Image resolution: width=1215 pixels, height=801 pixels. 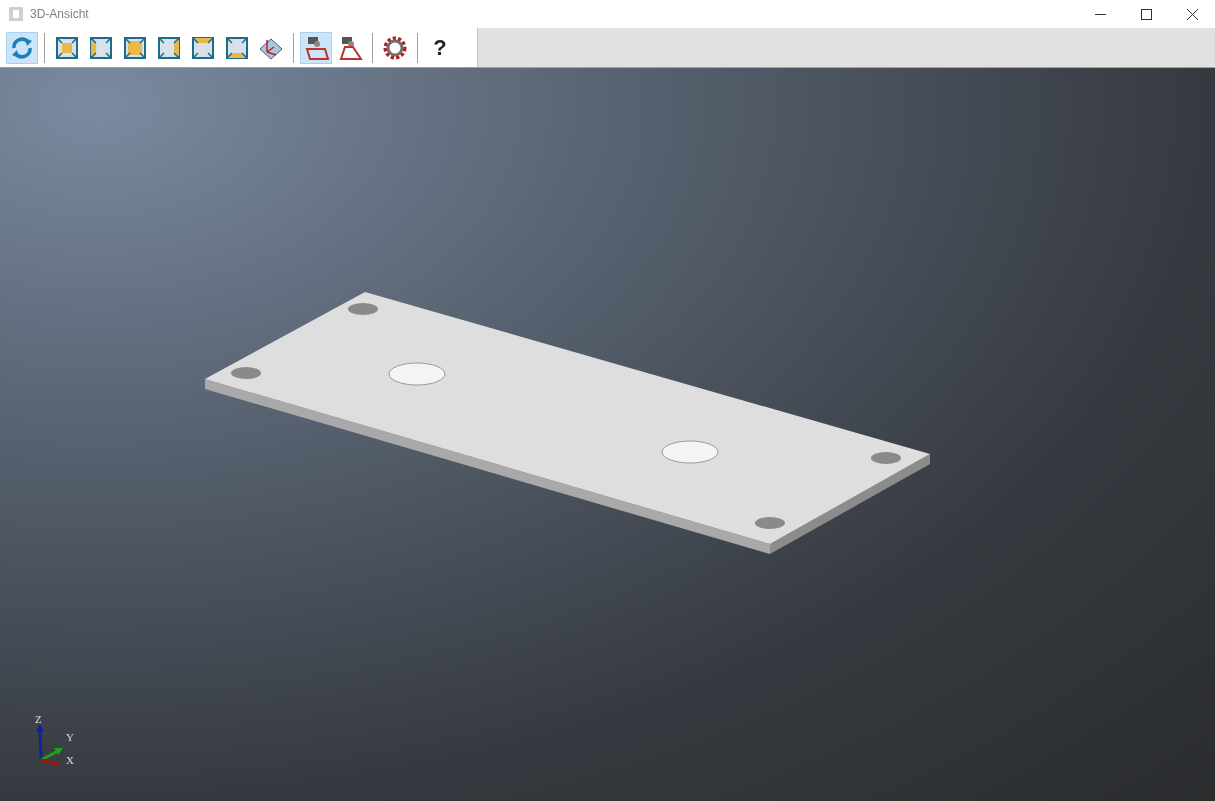 I want to click on help-button: ?, so click(x=440, y=47).